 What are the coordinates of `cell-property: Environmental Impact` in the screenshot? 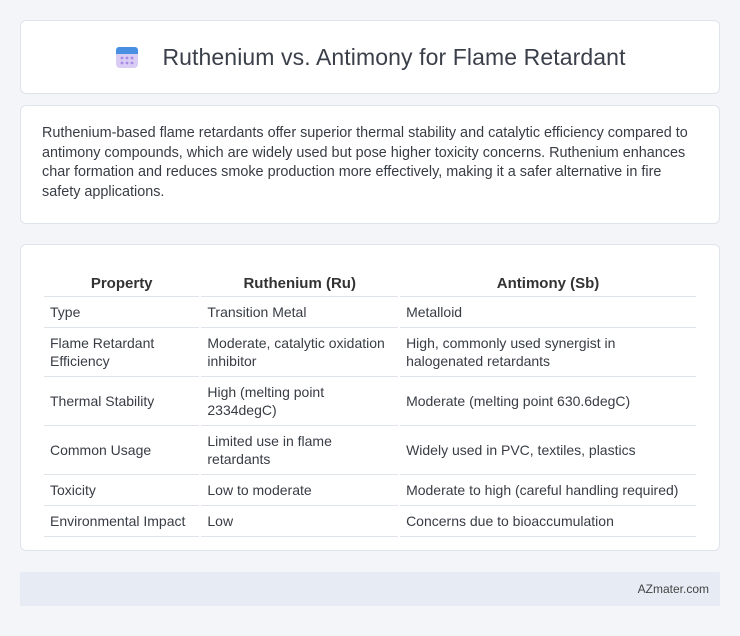 It's located at (122, 521).